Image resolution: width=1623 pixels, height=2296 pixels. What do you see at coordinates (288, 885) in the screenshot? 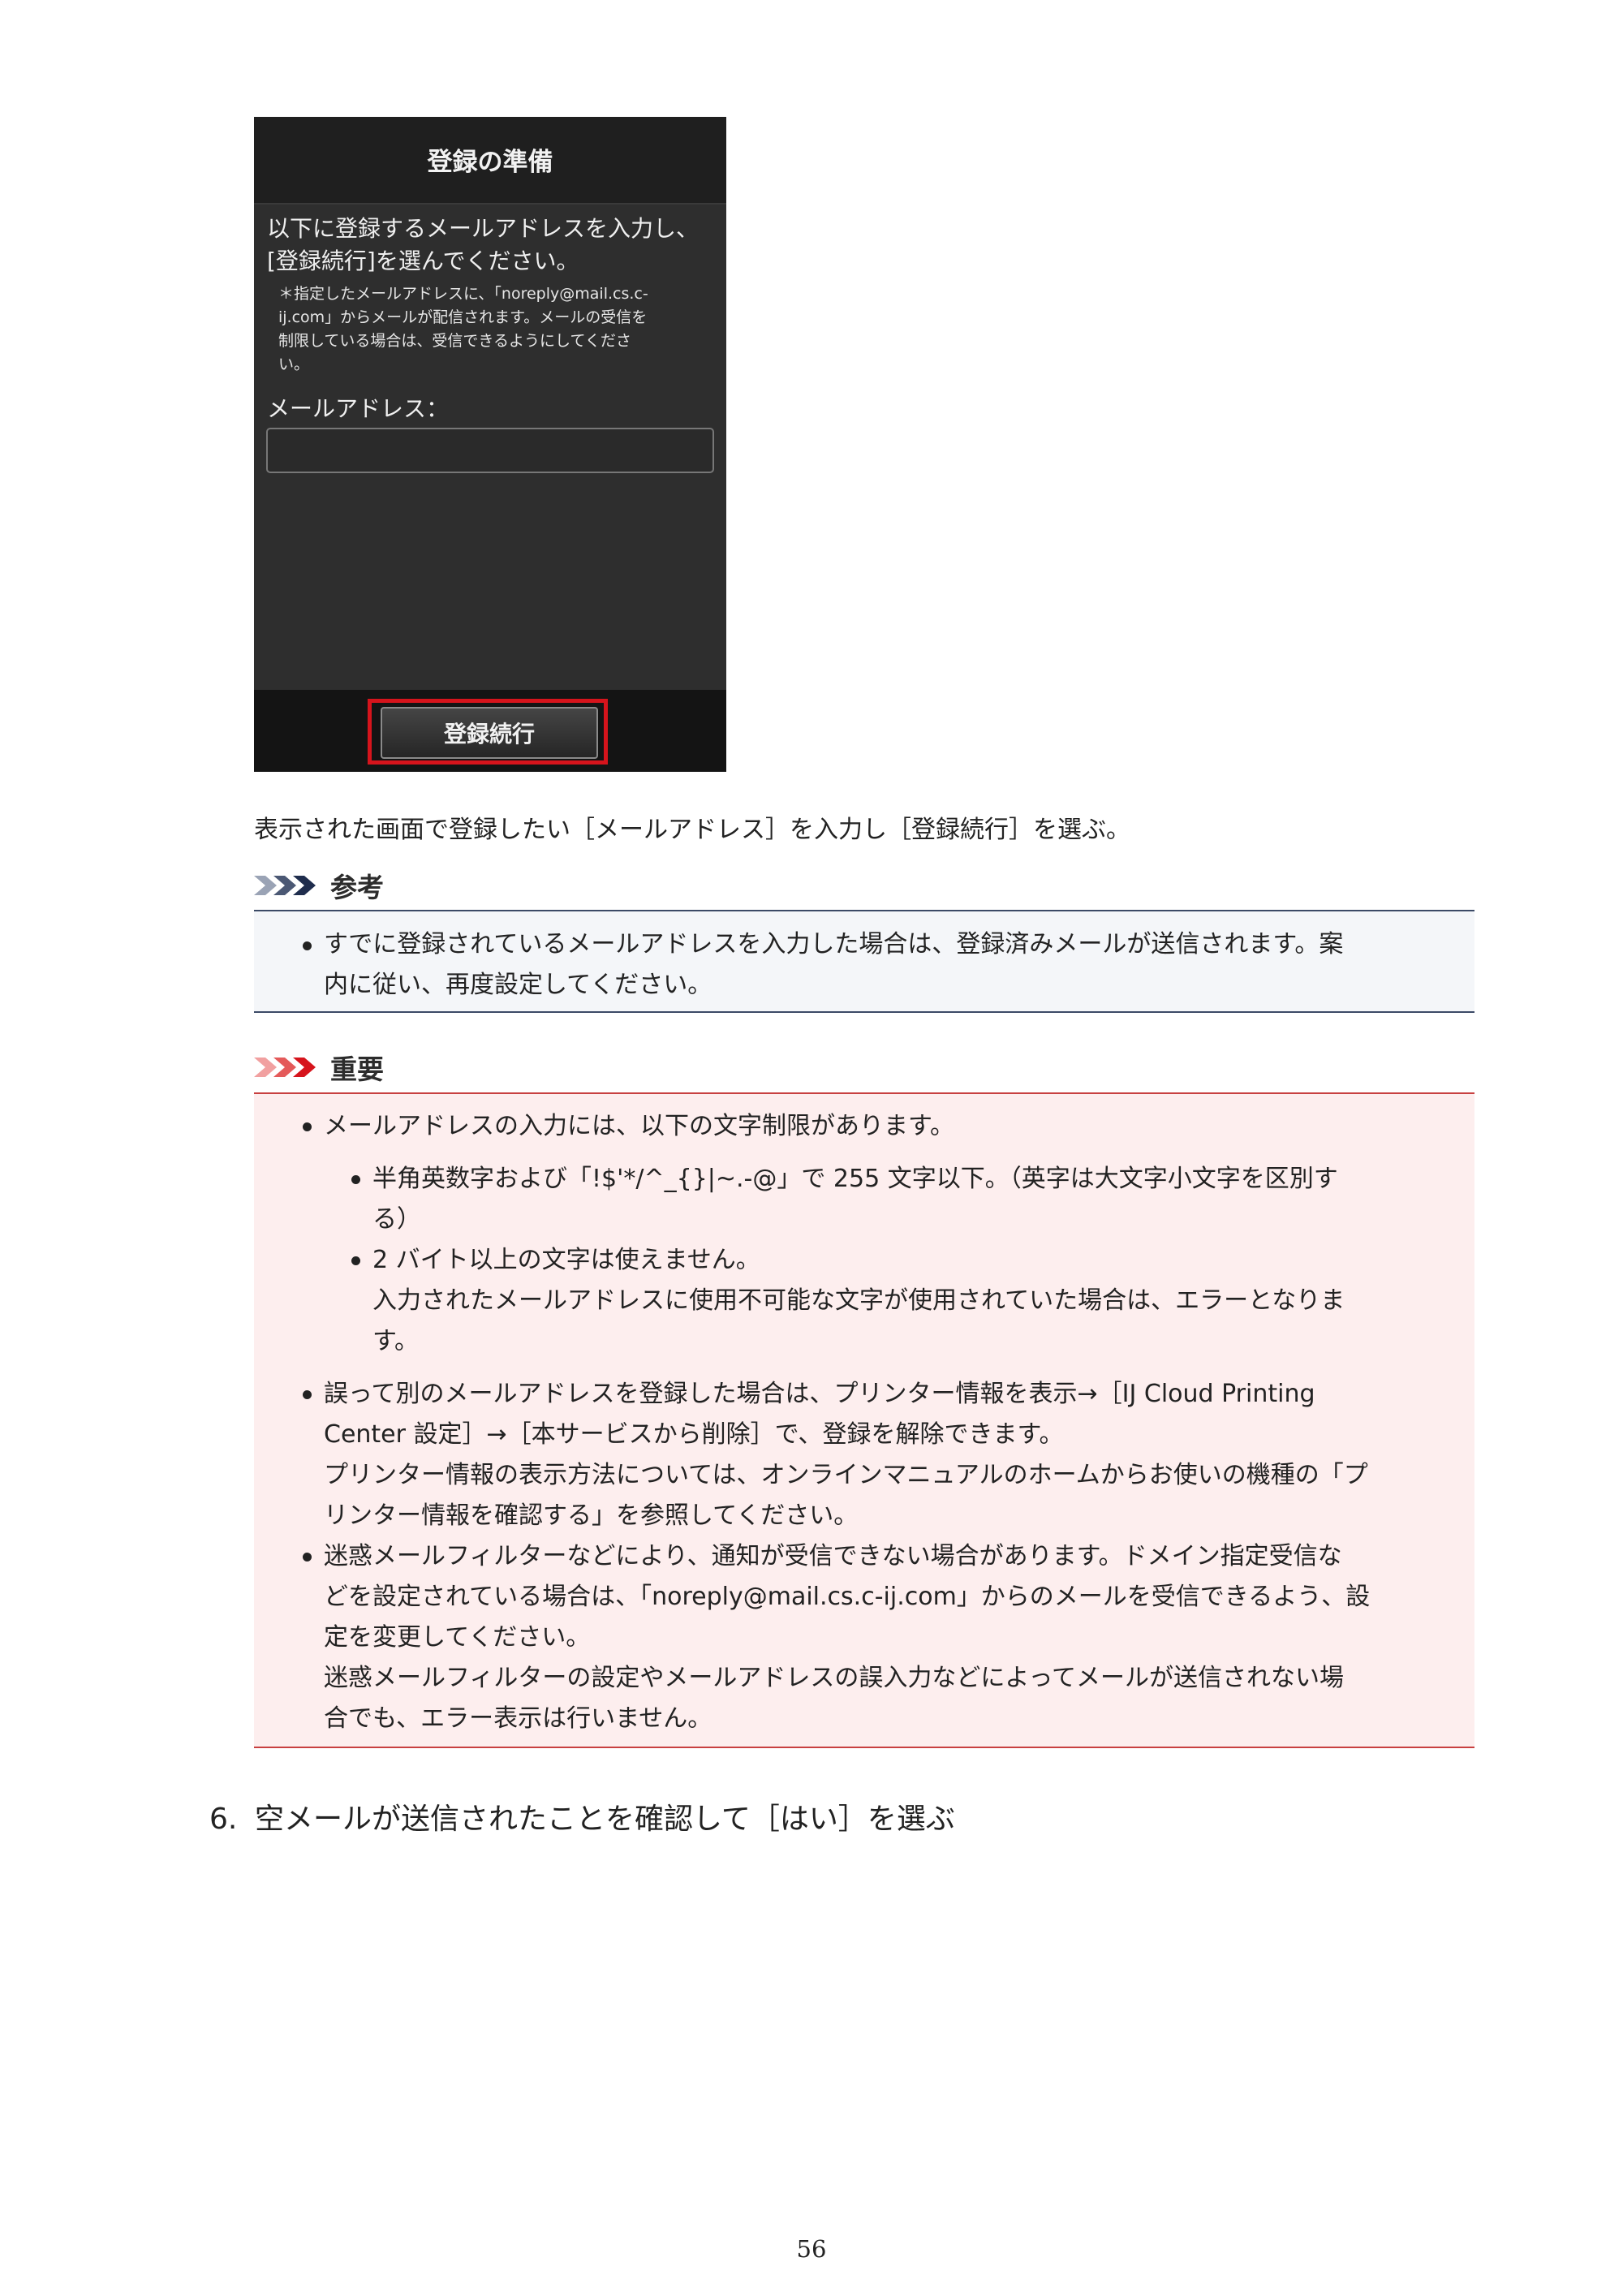
I see `triple-chevron-dark-icon` at bounding box center [288, 885].